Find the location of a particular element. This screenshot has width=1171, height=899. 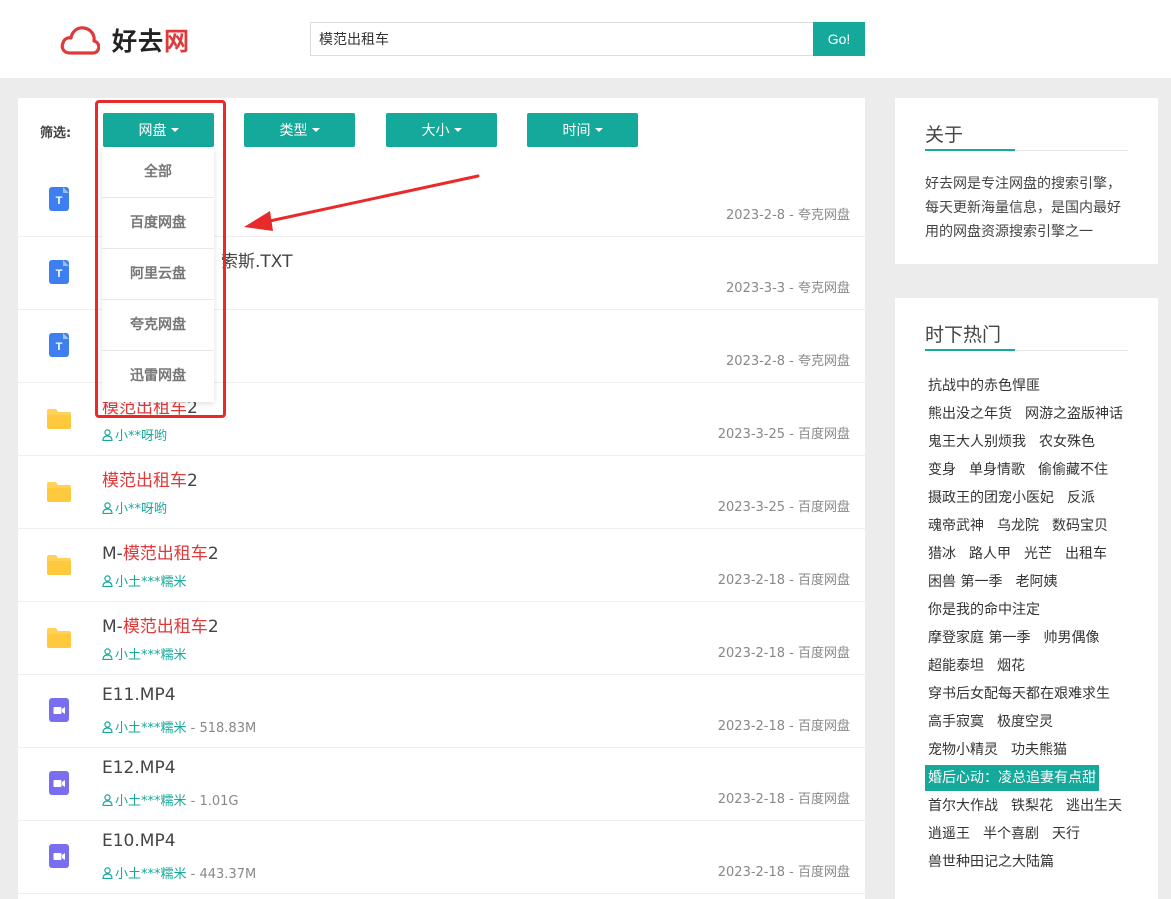

caret-down-icon is located at coordinates (315, 130).